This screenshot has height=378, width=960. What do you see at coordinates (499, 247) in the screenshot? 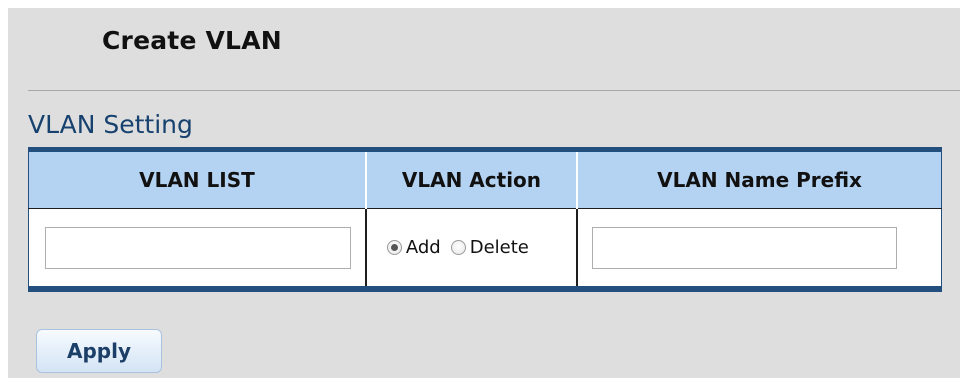
I see `delete-radio-label: Delete` at bounding box center [499, 247].